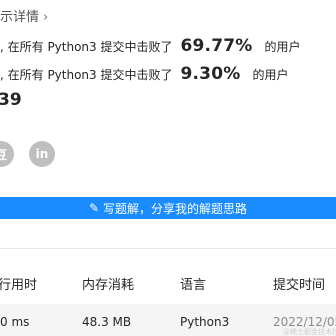  I want to click on runtime-beat-percent: 69.77%, so click(216, 46).